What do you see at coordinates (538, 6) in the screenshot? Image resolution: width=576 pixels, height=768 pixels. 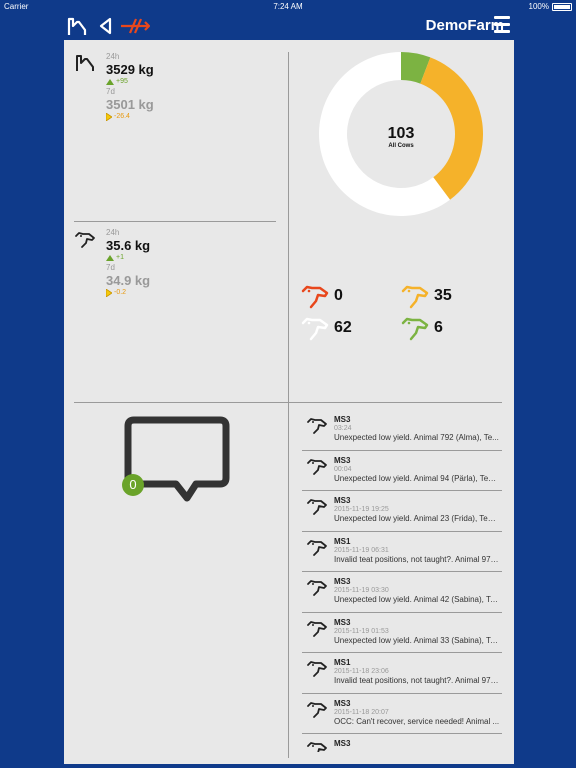 I see `battery-percent: 100%` at bounding box center [538, 6].